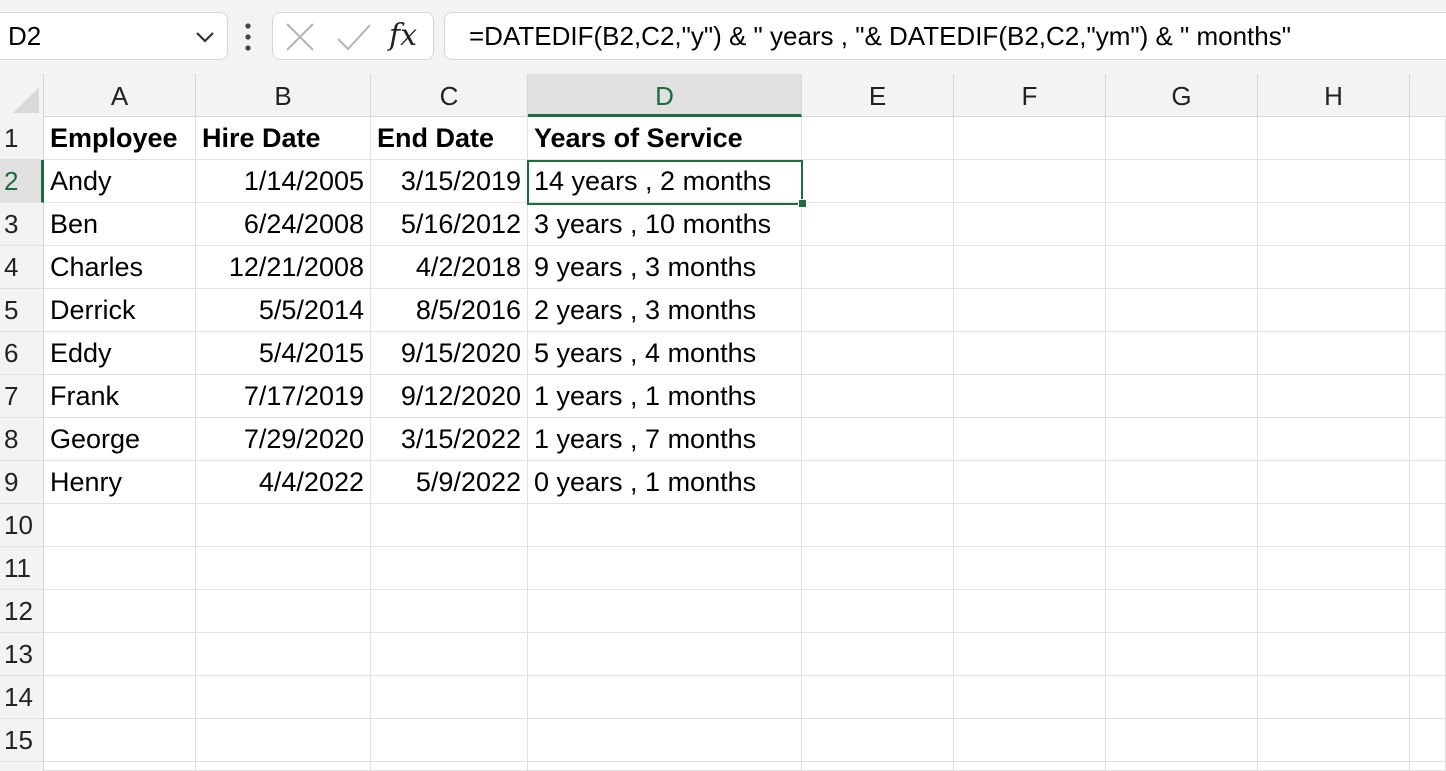 This screenshot has height=771, width=1446. Describe the element at coordinates (120, 224) in the screenshot. I see `cell-a3: Ben` at that location.